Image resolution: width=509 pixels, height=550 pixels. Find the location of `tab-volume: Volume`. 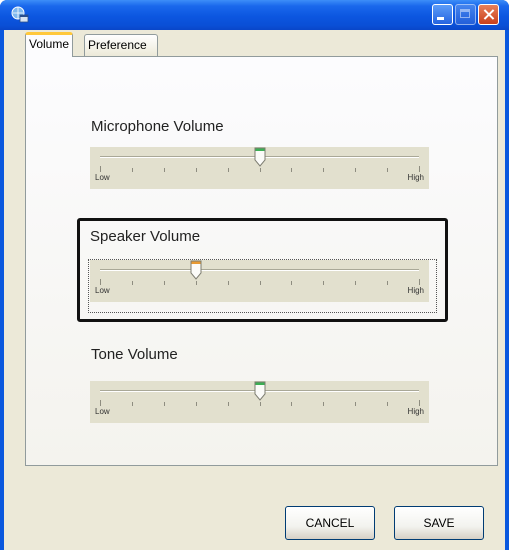

tab-volume: Volume is located at coordinates (49, 44).